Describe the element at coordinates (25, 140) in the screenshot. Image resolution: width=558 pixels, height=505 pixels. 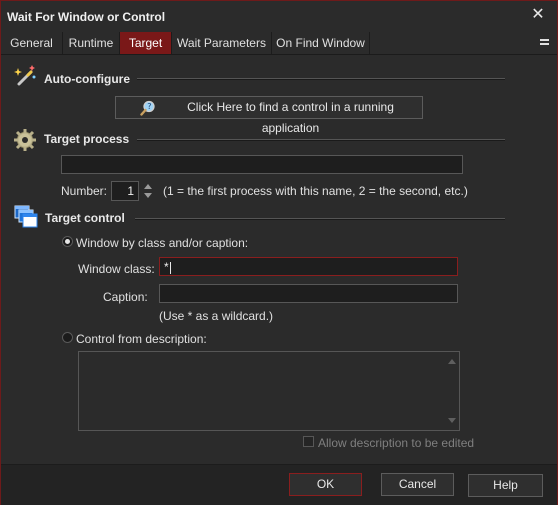
I see `gear-cog-icon` at that location.